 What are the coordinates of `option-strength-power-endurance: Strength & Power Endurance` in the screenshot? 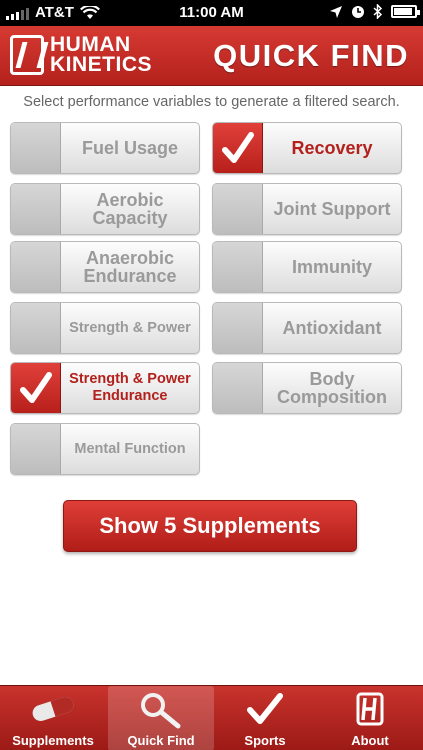 It's located at (105, 388).